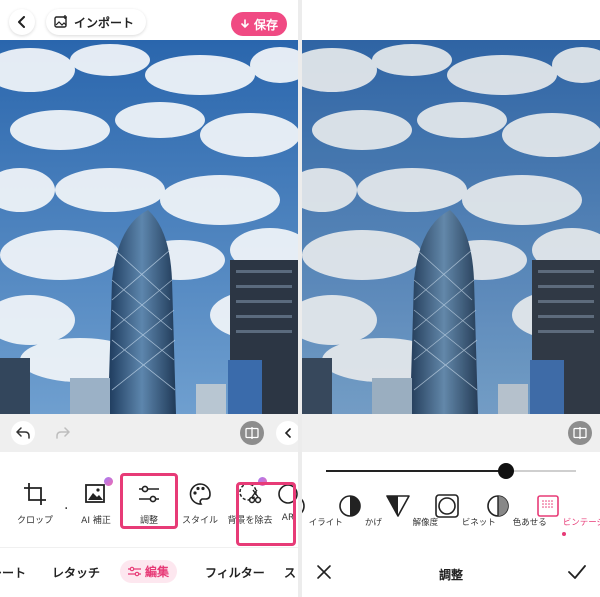 This screenshot has width=600, height=597. What do you see at coordinates (60, 21) in the screenshot?
I see `image-import-icon` at bounding box center [60, 21].